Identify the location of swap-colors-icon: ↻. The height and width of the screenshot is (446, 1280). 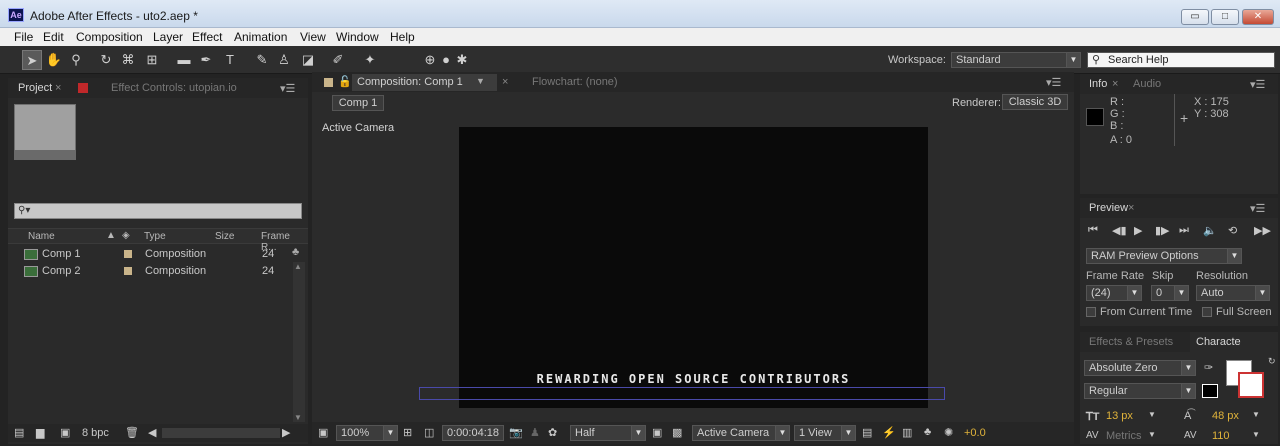
(1272, 361).